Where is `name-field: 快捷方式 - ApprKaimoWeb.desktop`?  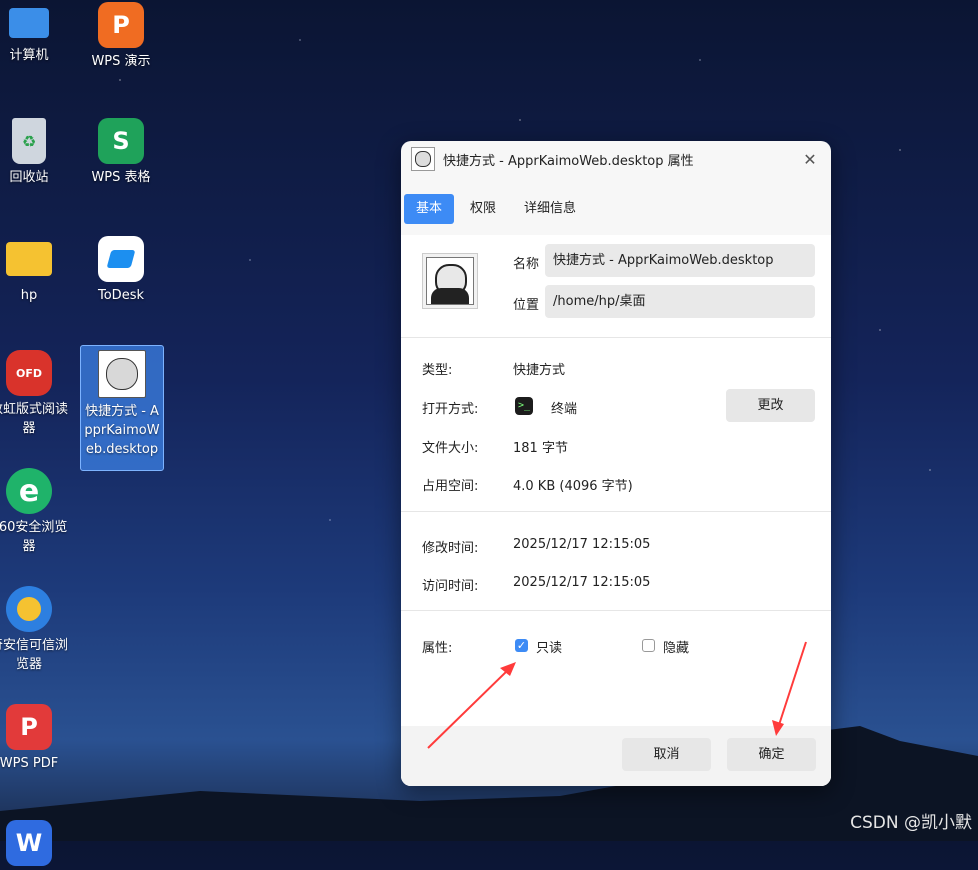
name-field: 快捷方式 - ApprKaimoWeb.desktop is located at coordinates (680, 260).